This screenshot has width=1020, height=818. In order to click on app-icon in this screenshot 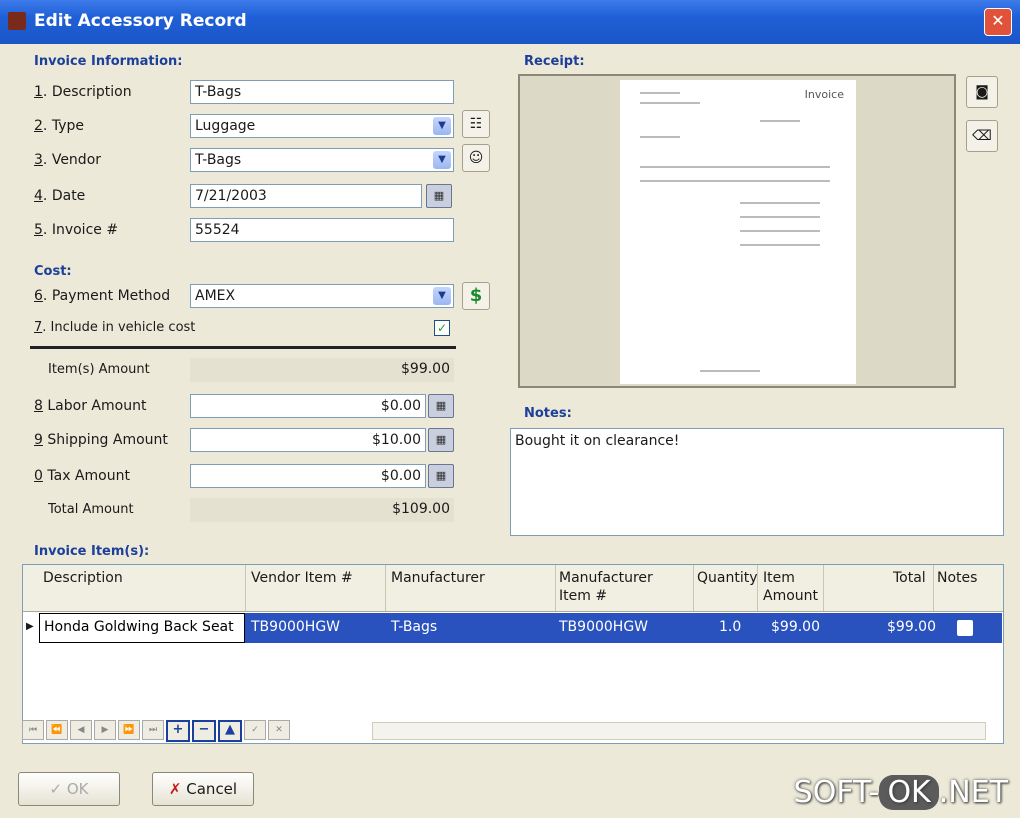, I will do `click(17, 21)`.